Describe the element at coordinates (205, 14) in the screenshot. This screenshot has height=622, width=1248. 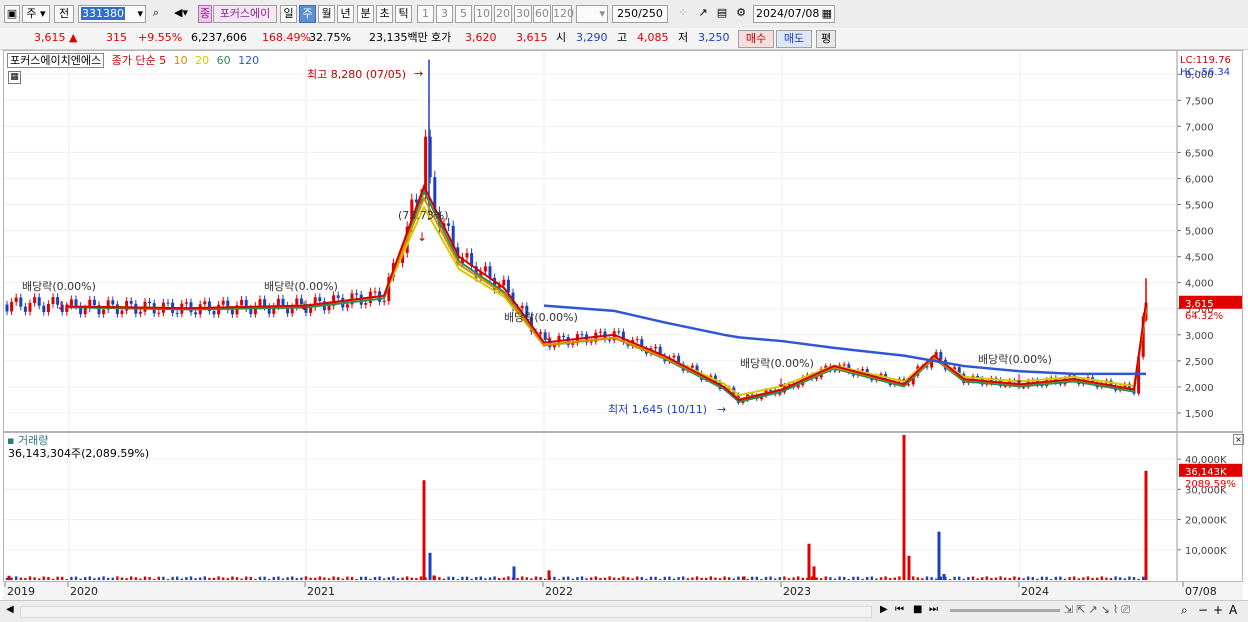
I see `stock-badge: 종` at that location.